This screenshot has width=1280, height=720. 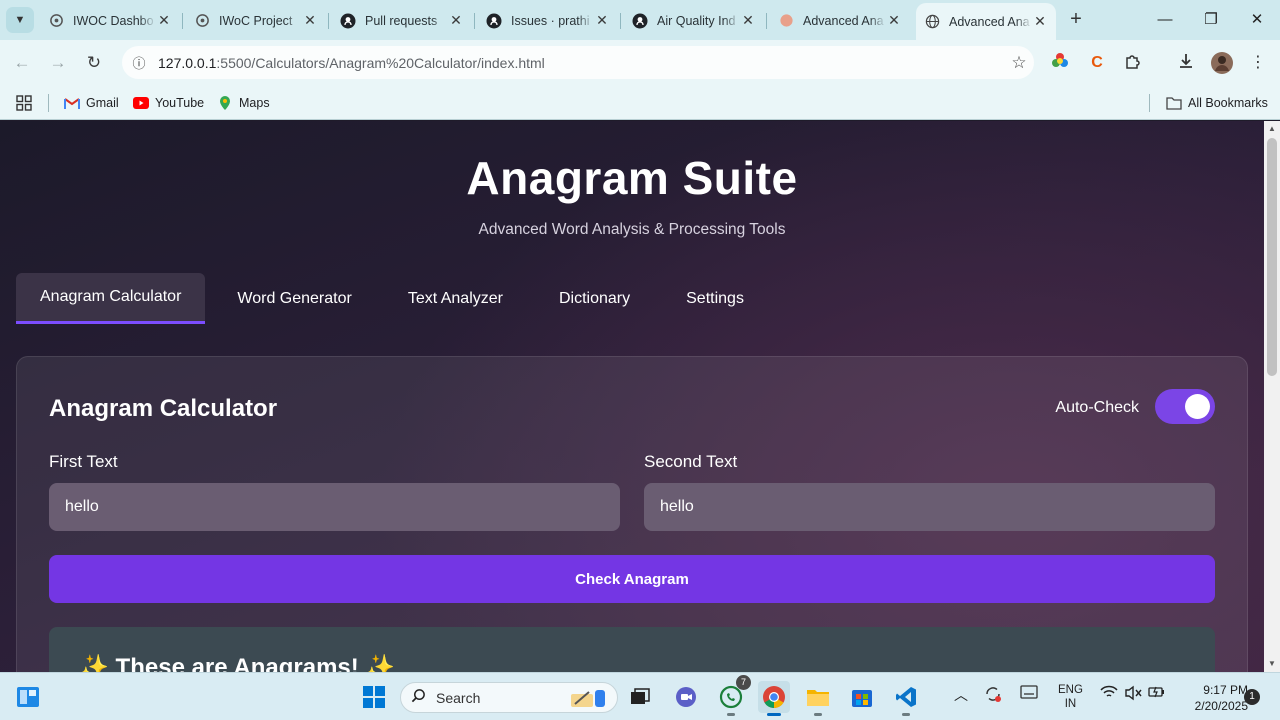 What do you see at coordinates (1258, 63) in the screenshot?
I see `menu-kebab-icon: ⋮` at bounding box center [1258, 63].